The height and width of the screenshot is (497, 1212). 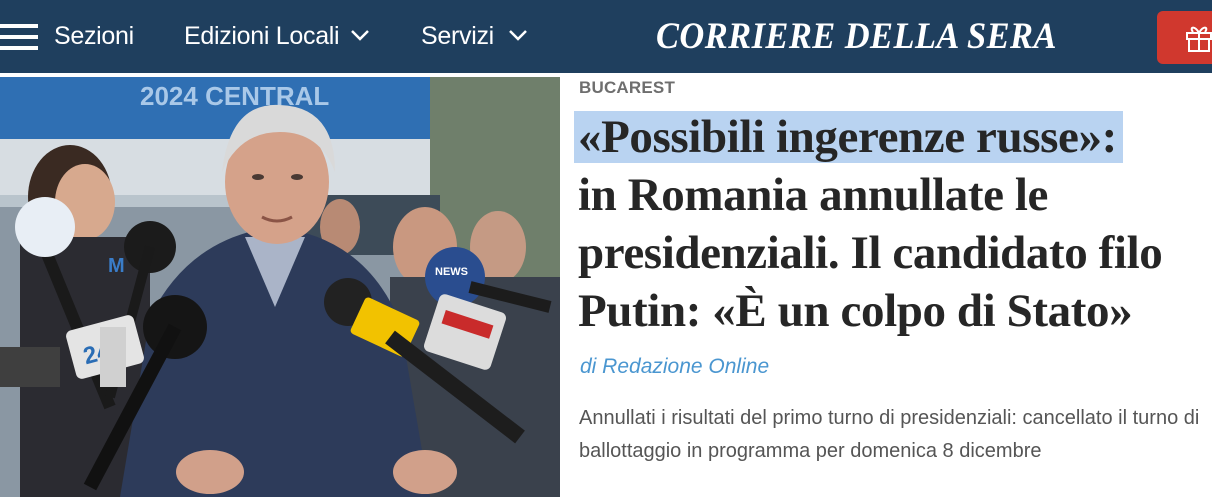 I want to click on services-dropdown: Servizi, so click(x=476, y=37).